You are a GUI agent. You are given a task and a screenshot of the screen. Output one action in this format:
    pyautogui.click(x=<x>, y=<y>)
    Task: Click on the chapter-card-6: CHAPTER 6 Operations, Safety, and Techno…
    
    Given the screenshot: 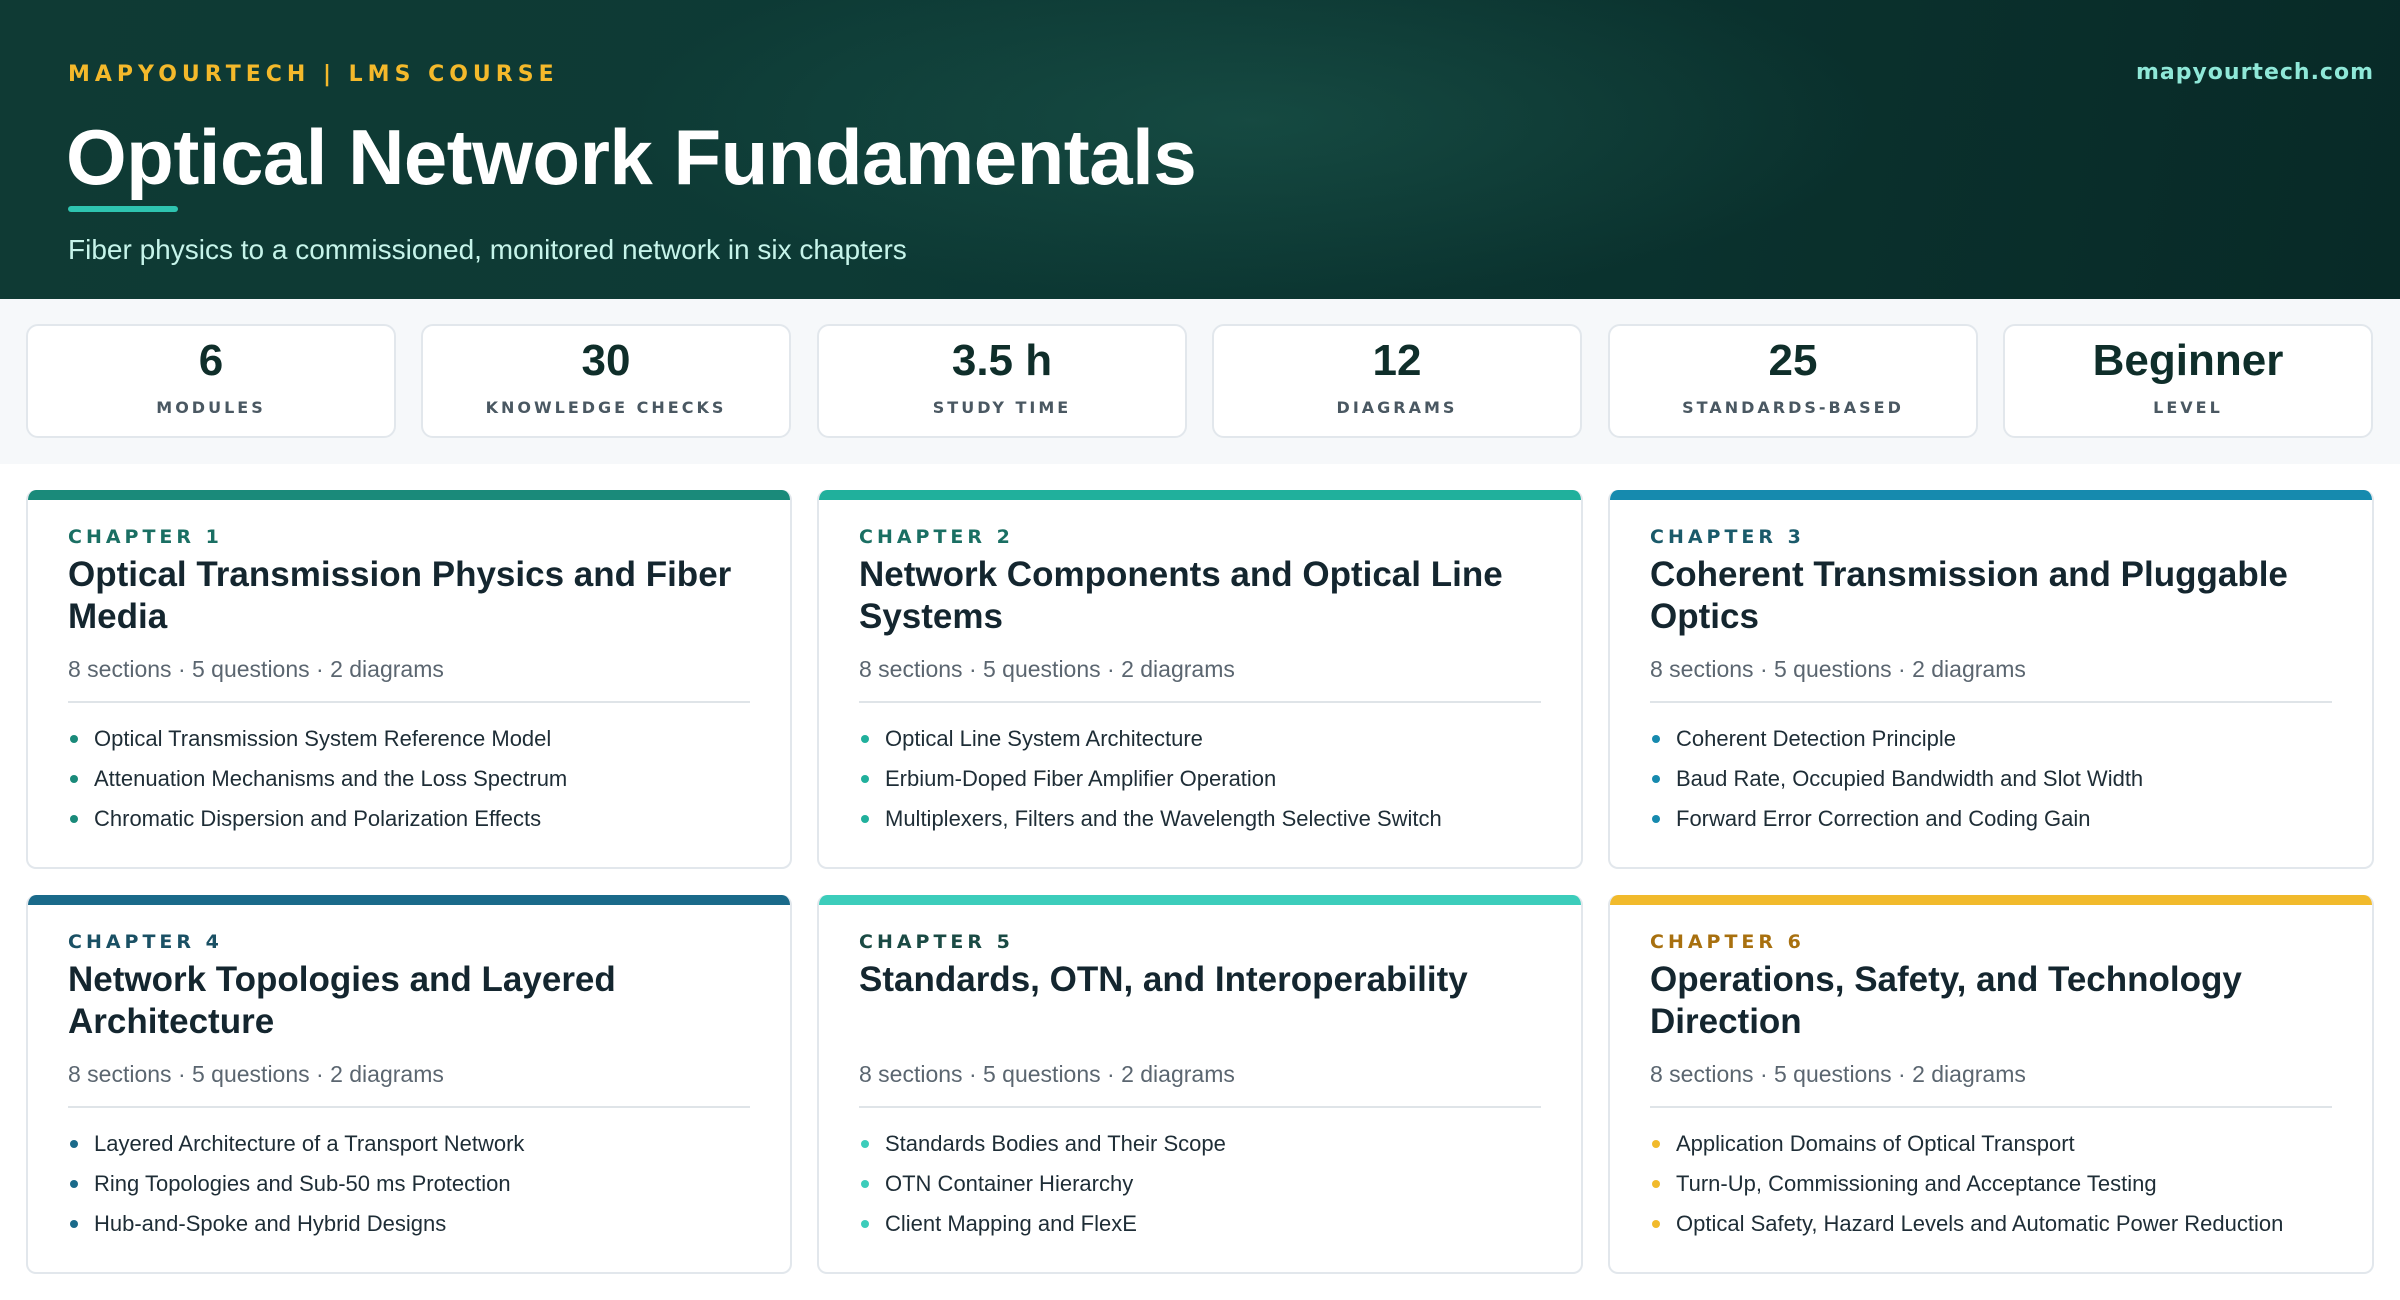 What is the action you would take?
    pyautogui.click(x=1991, y=1084)
    